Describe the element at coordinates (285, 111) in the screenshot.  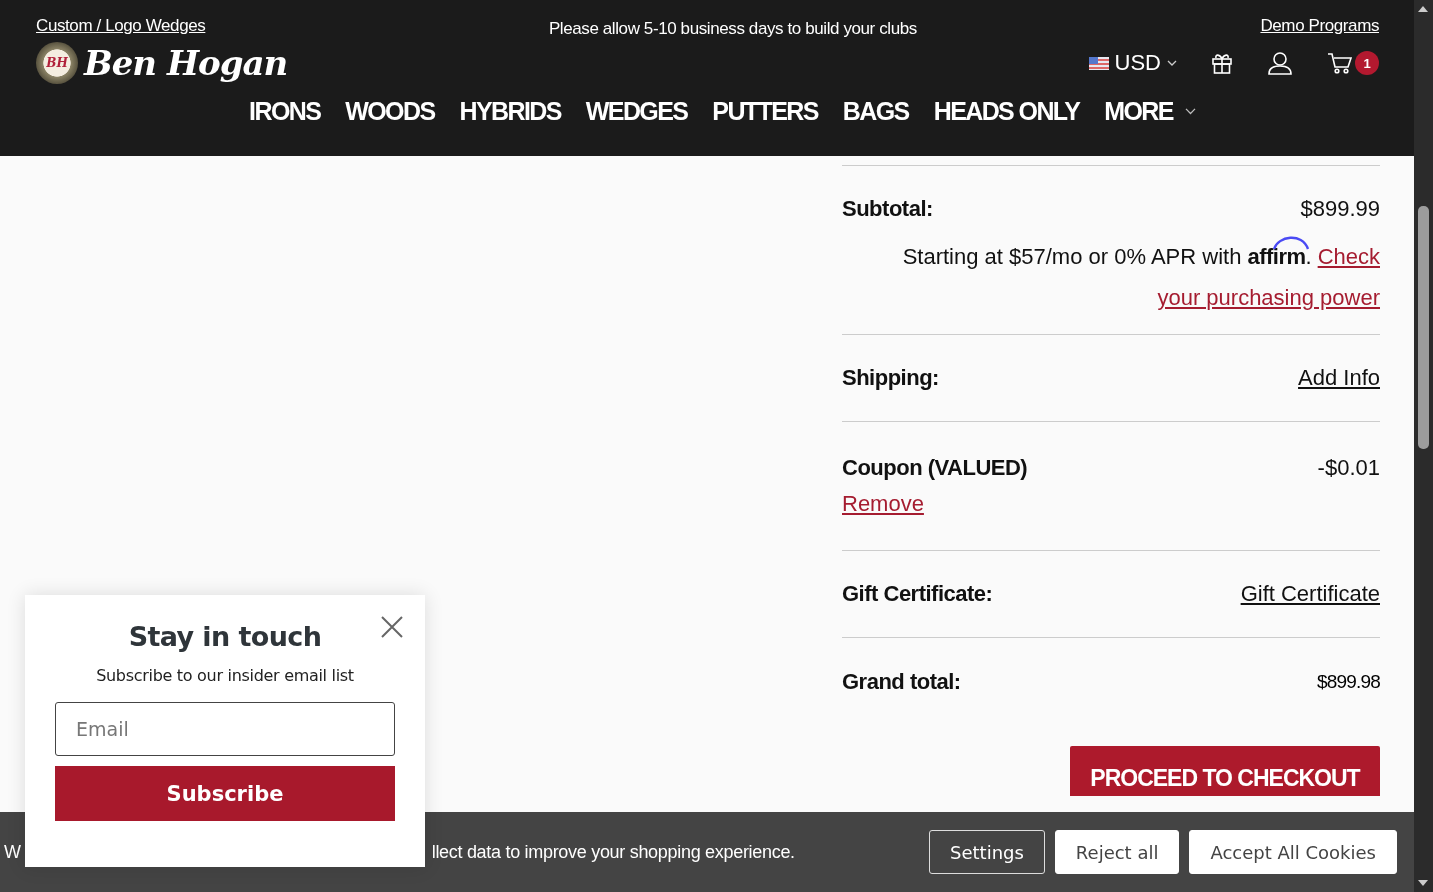
I see `nav-link: IRONS` at that location.